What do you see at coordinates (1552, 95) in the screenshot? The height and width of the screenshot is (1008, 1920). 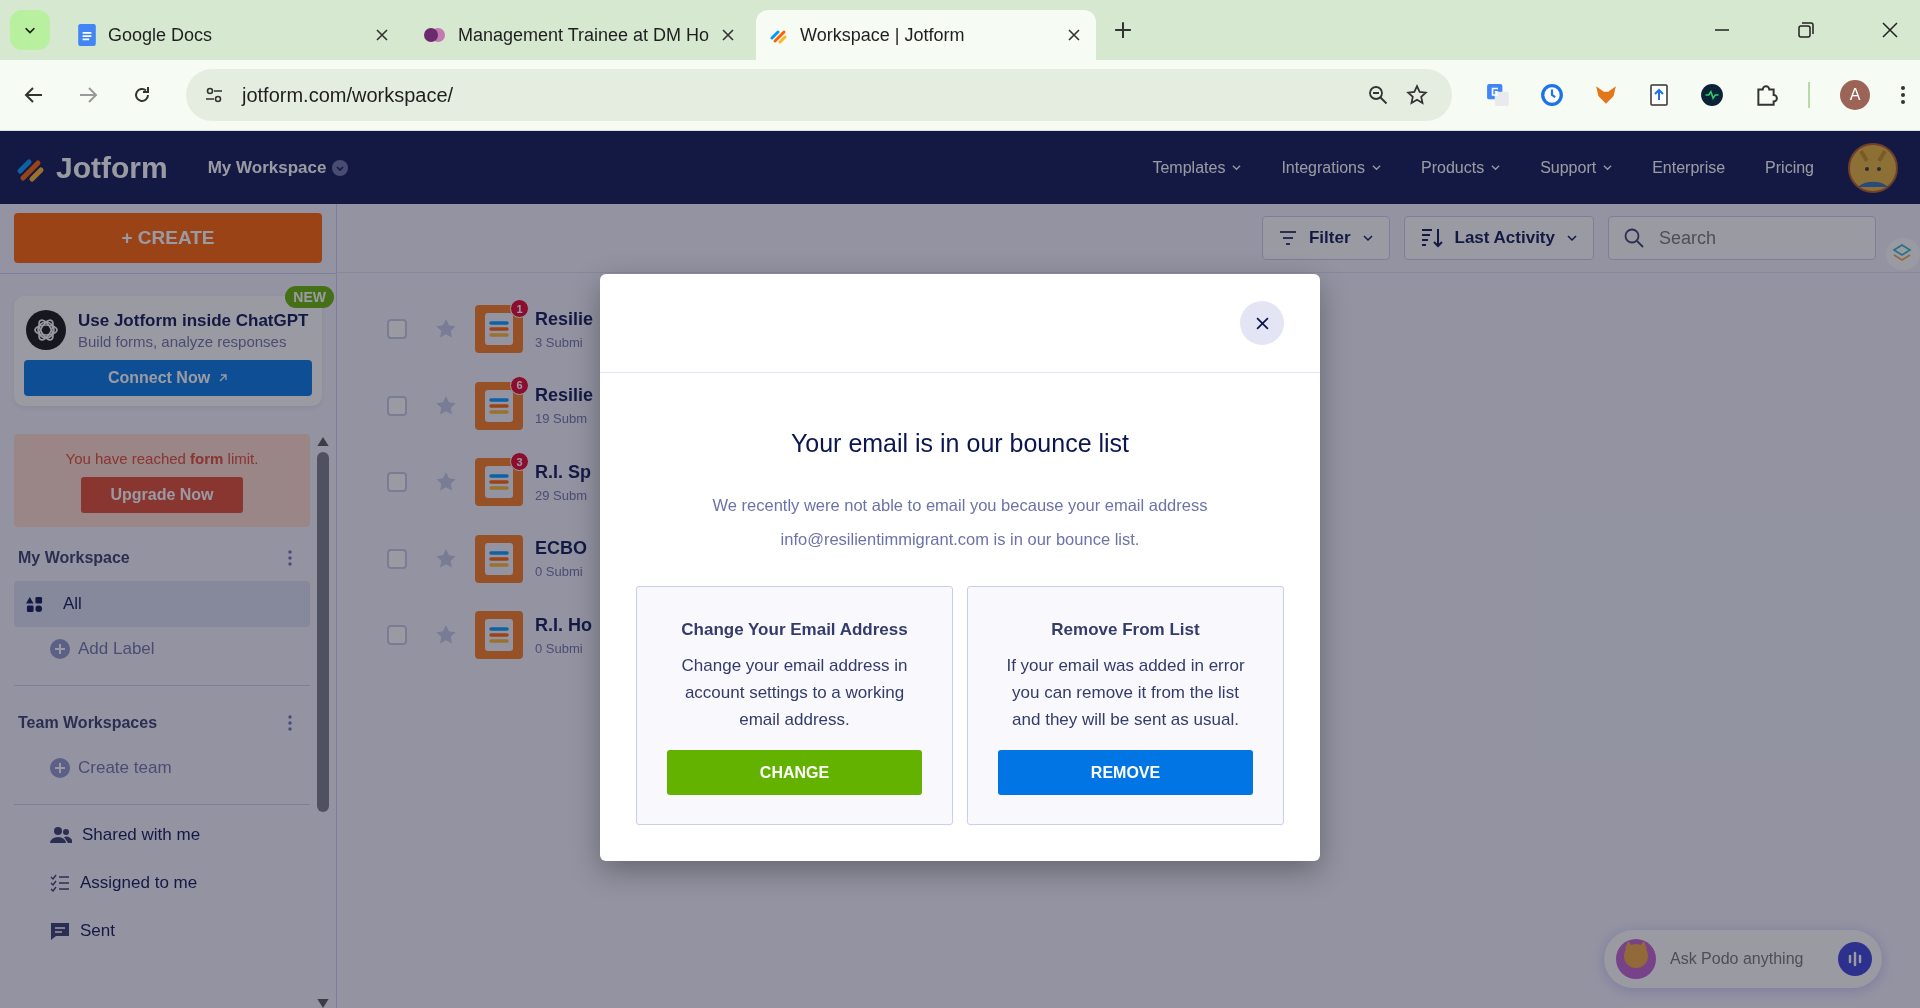 I see `clock-icon` at bounding box center [1552, 95].